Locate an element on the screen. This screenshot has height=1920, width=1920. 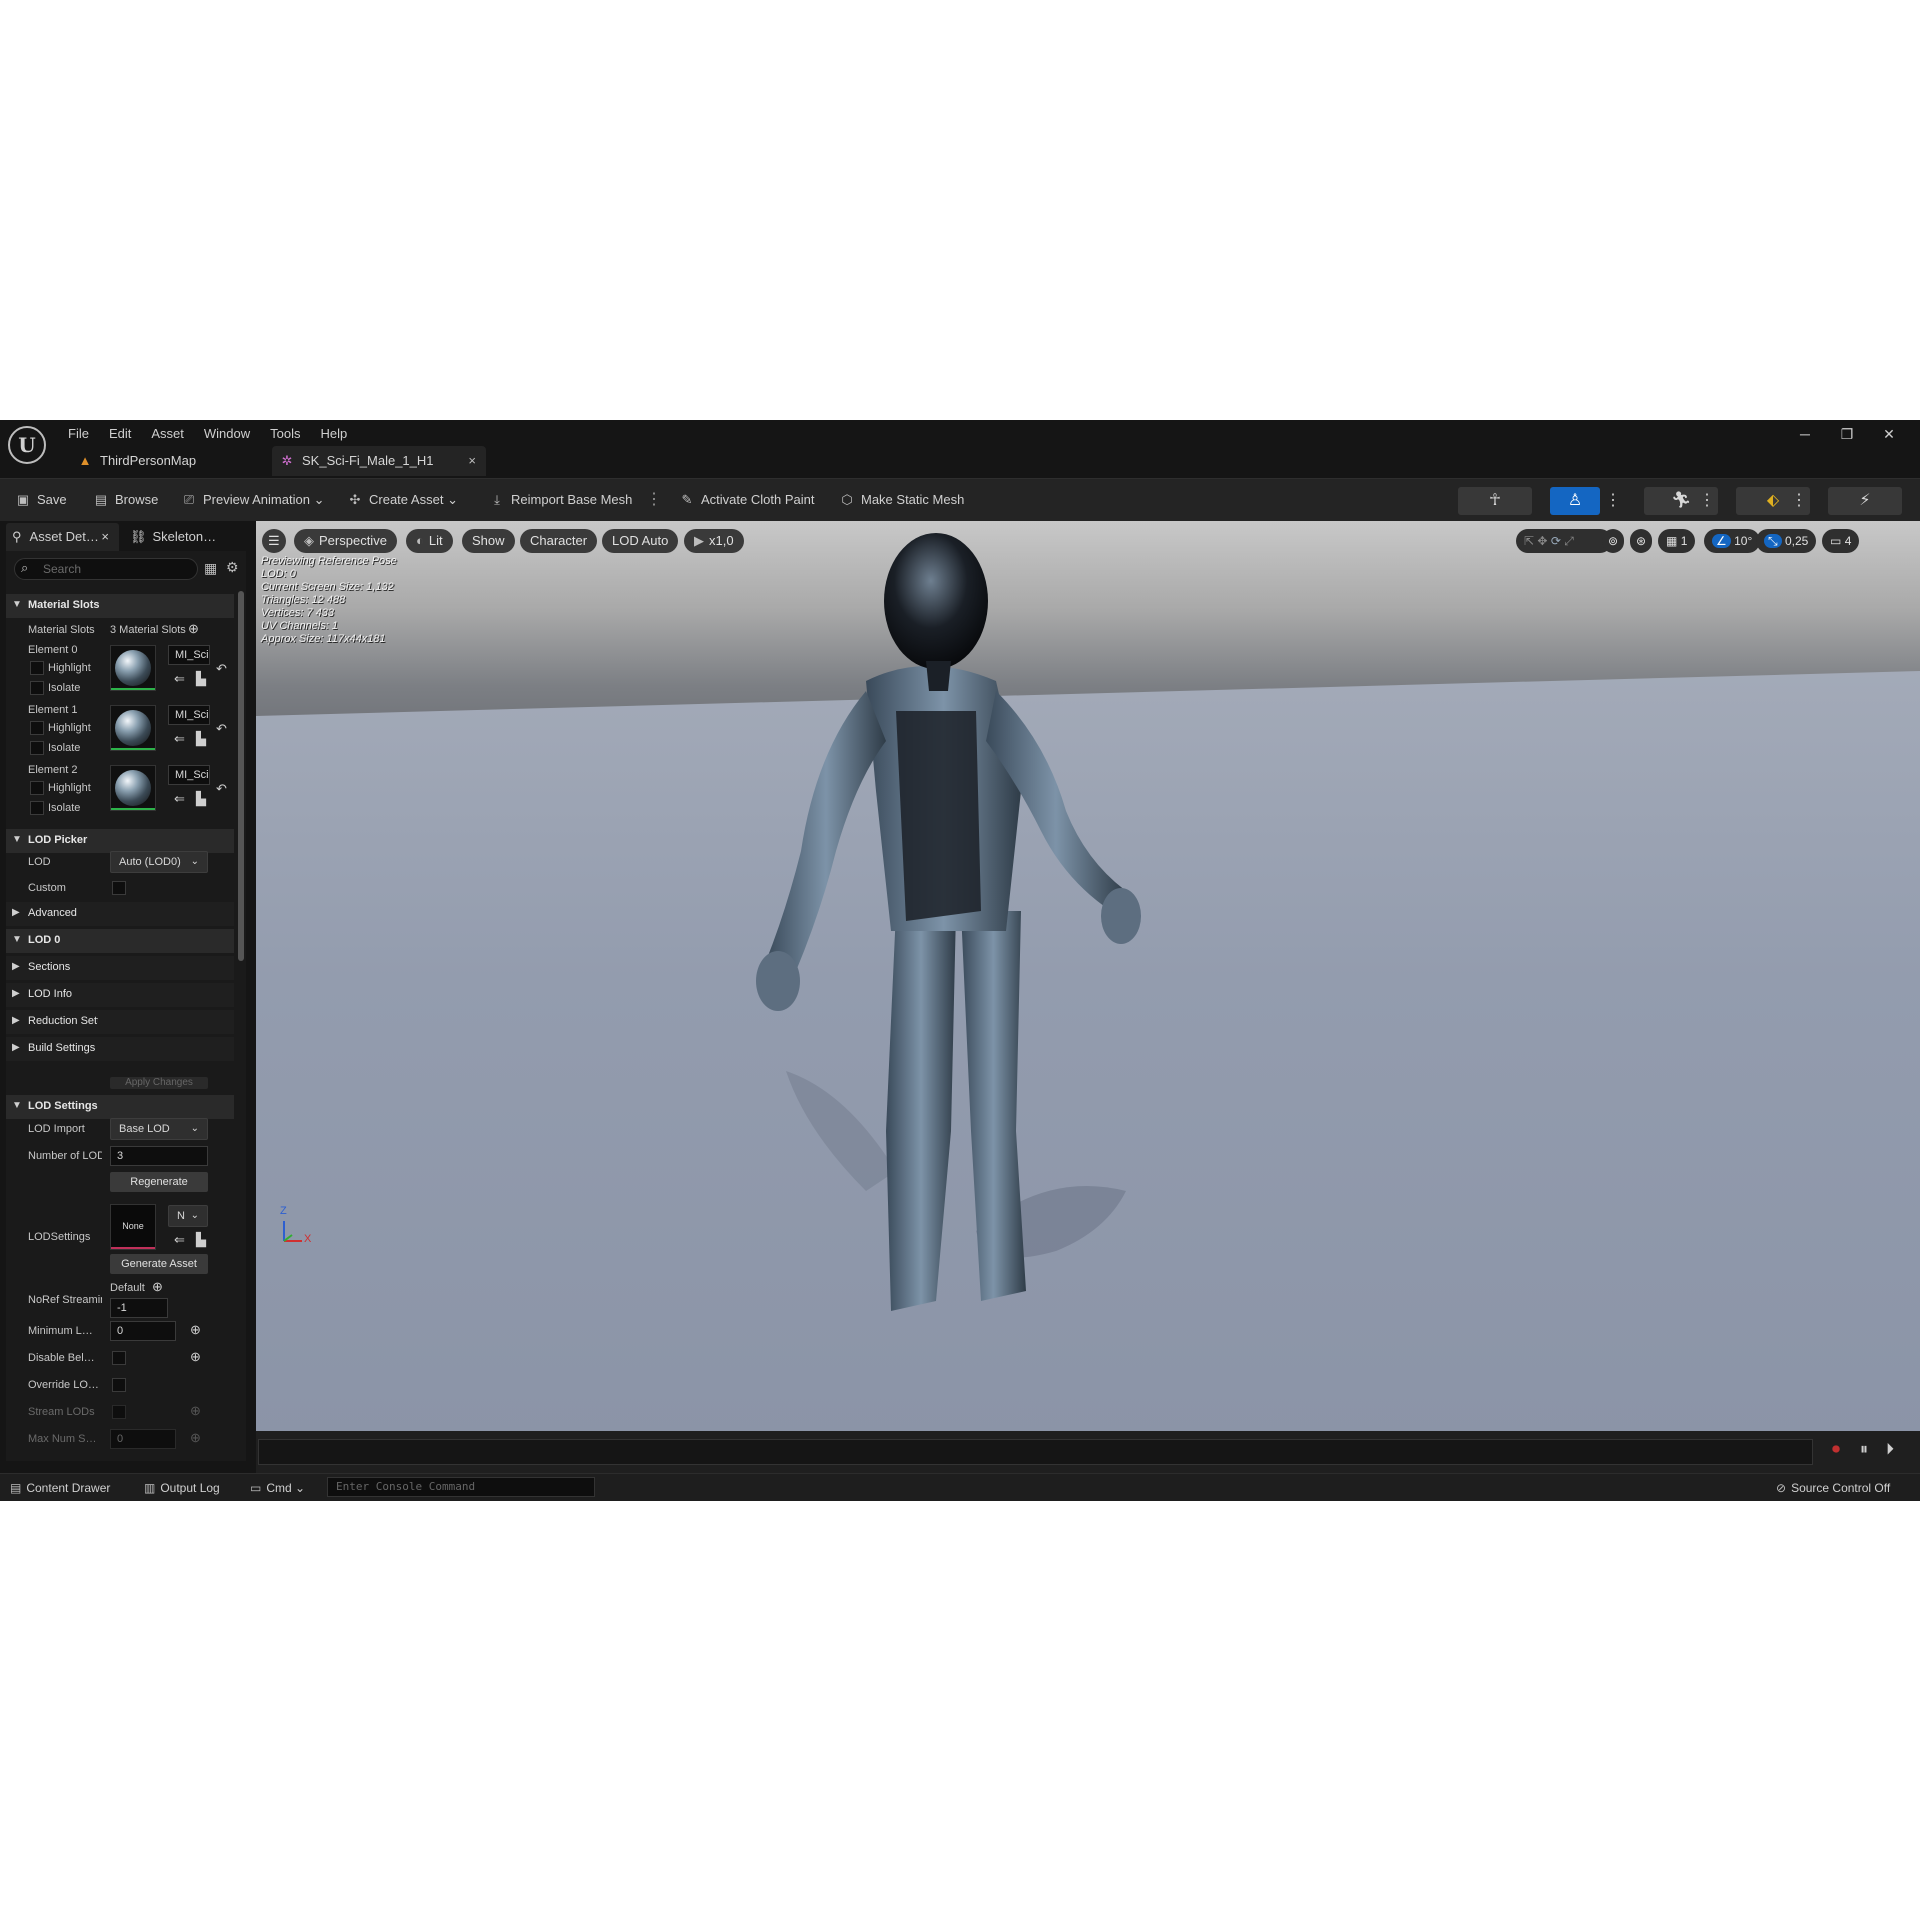
section-lod-settings: ▼ LOD Settings is located at coordinates (120, 1107).